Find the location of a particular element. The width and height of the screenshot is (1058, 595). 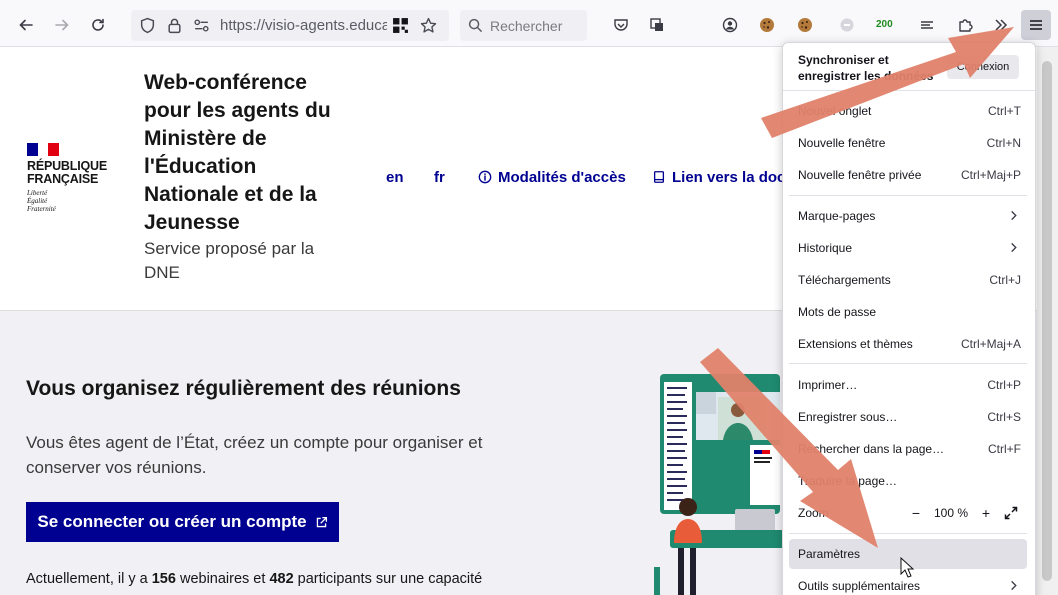

menu-item-save-as: Enregistrer sous… Ctrl+S is located at coordinates (908, 417).